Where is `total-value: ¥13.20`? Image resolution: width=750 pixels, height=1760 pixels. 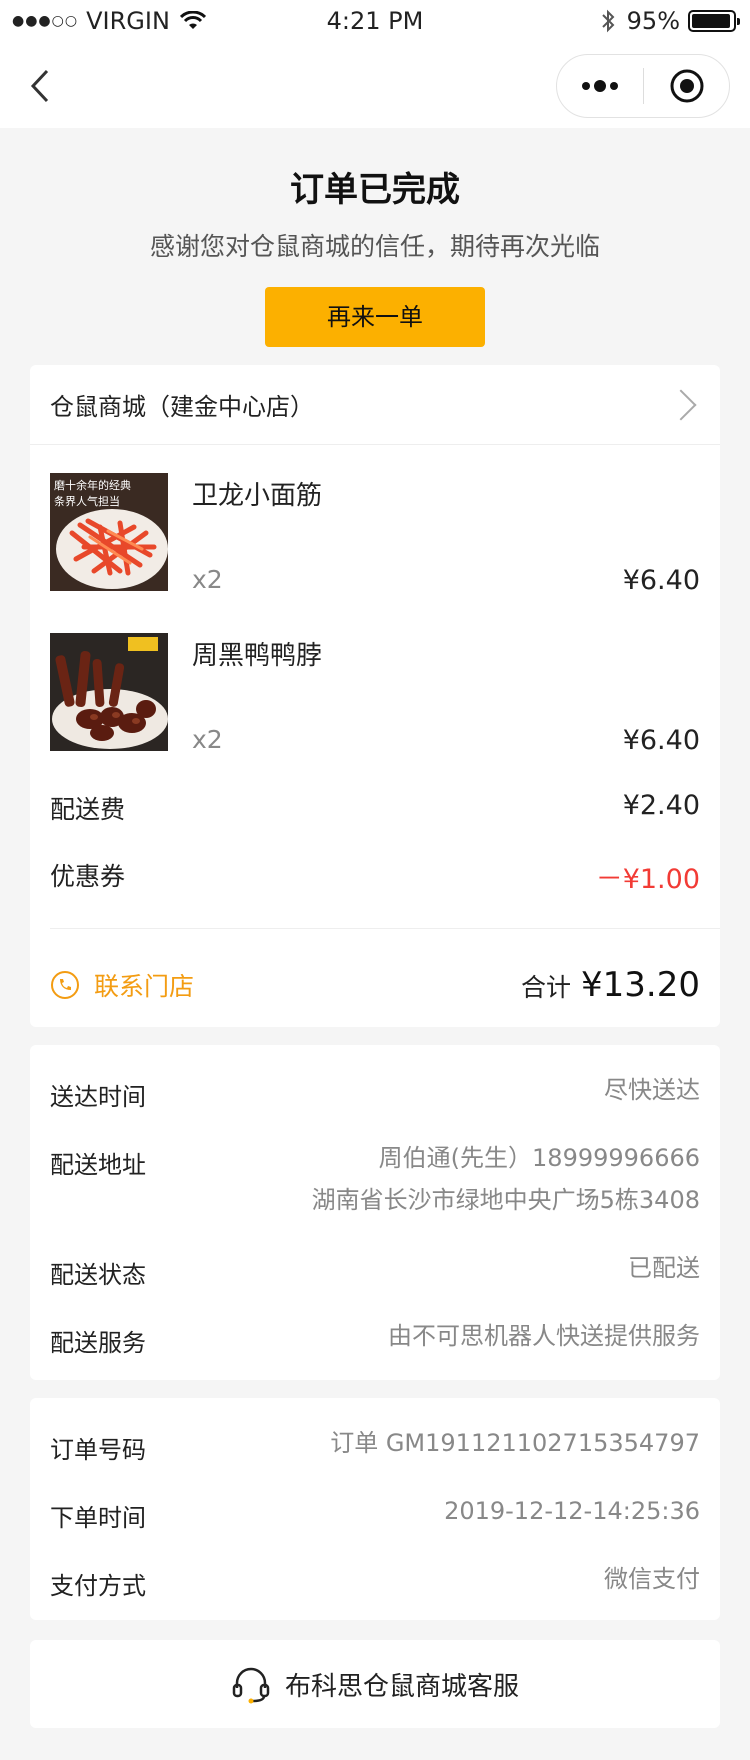 total-value: ¥13.20 is located at coordinates (640, 985).